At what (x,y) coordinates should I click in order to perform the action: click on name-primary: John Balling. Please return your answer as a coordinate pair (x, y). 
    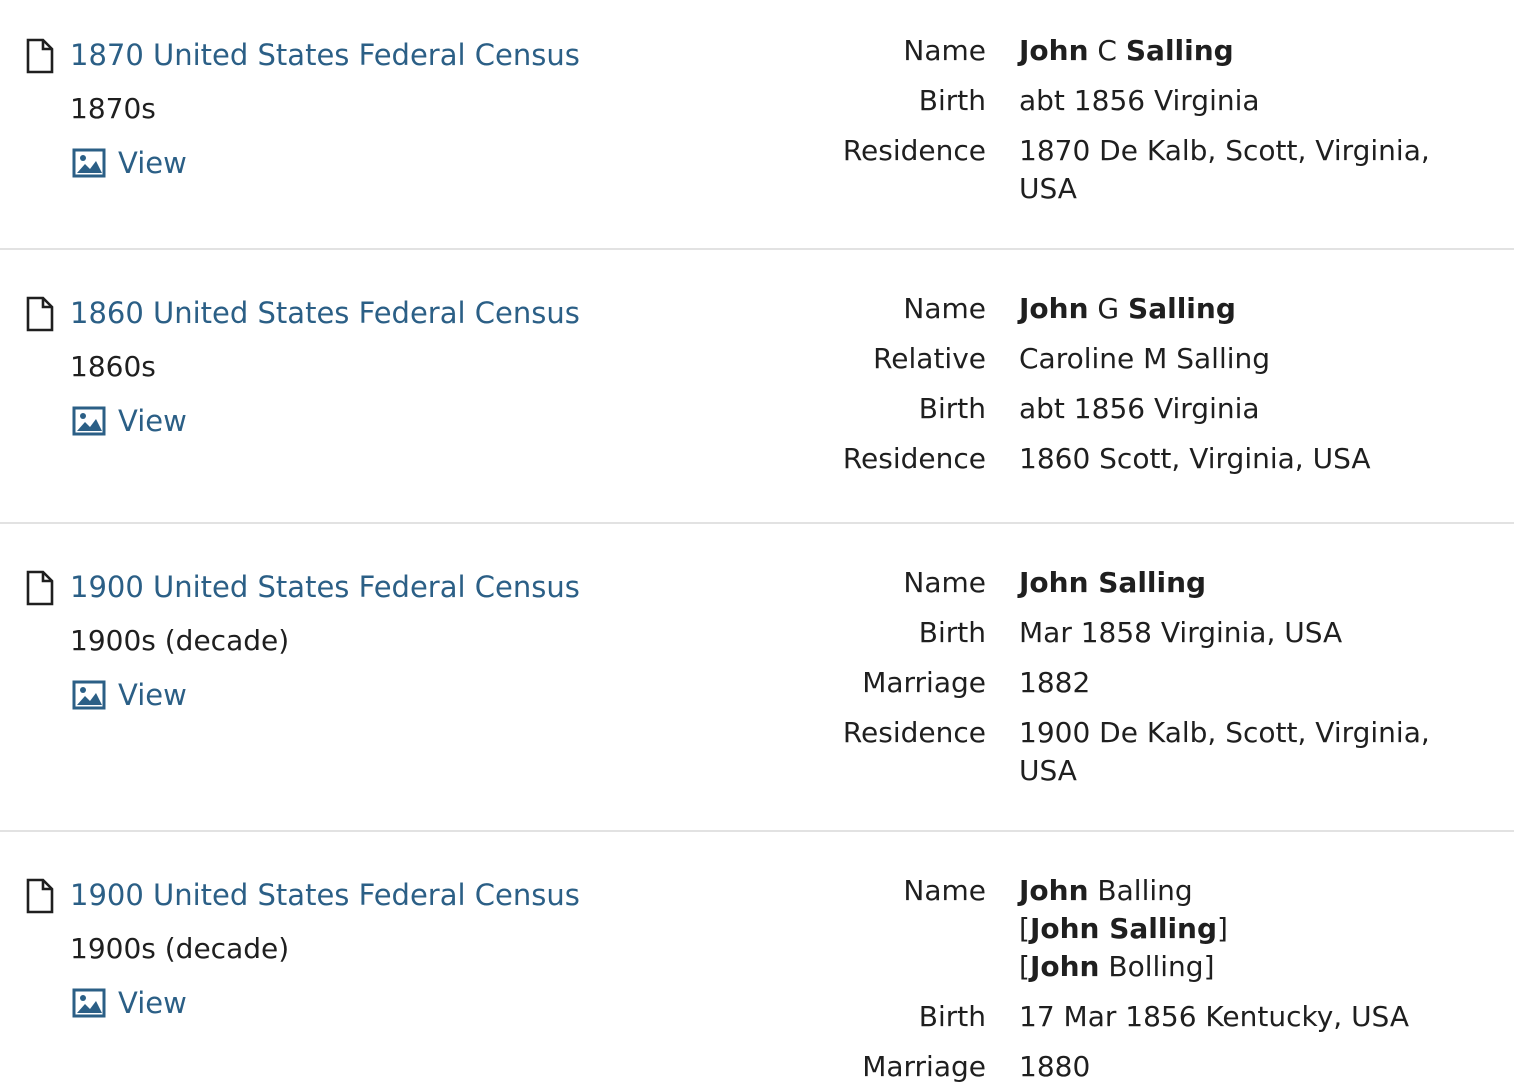
    Looking at the image, I should click on (1106, 890).